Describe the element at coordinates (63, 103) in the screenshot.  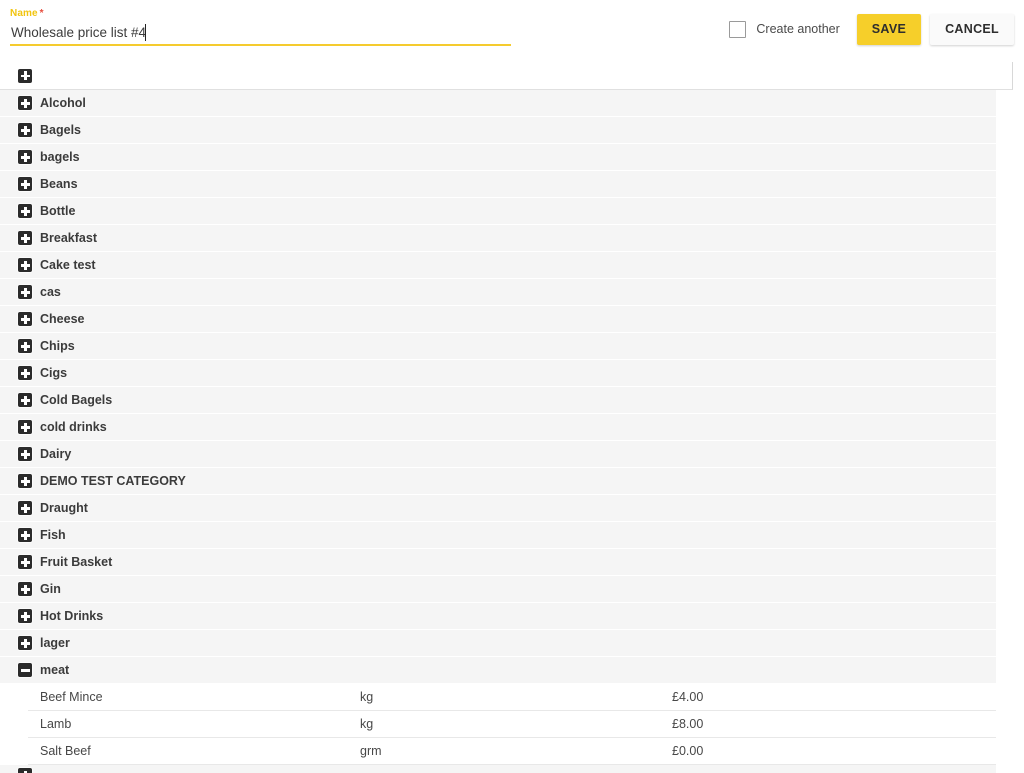
I see `category-label: Alcohol` at that location.